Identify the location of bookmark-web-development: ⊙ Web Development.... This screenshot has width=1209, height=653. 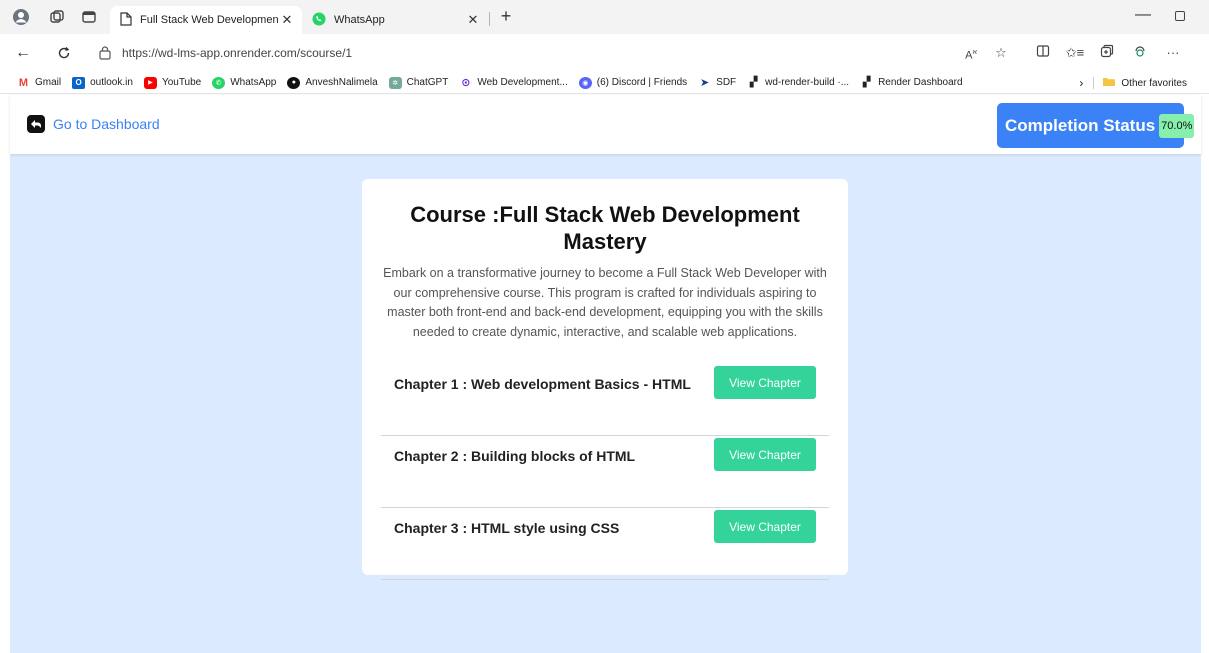
(513, 83).